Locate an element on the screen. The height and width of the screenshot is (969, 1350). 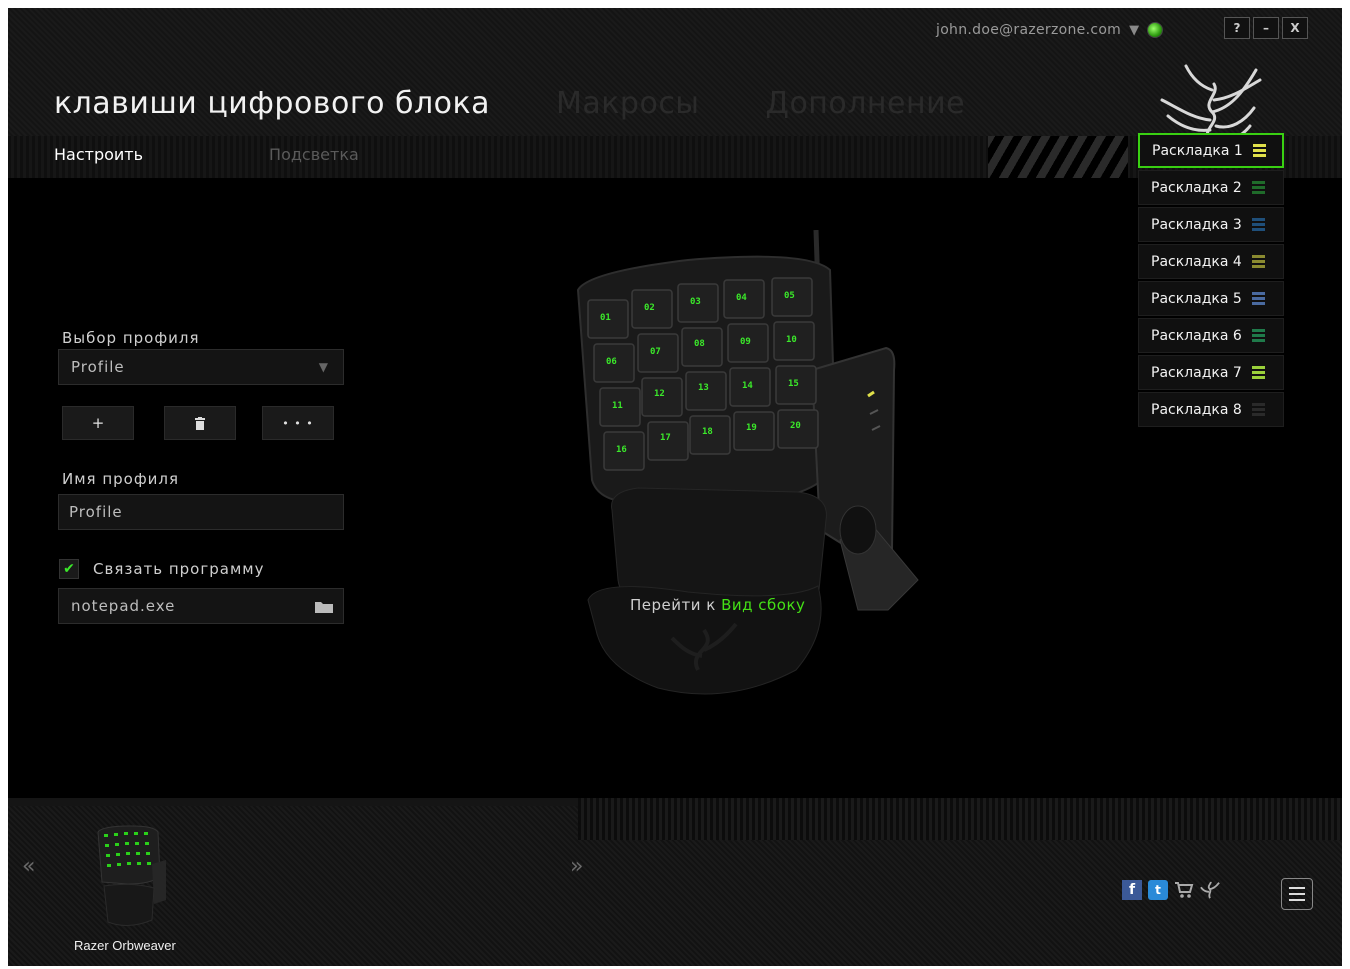
facebook-icon: f is located at coordinates (1132, 890).